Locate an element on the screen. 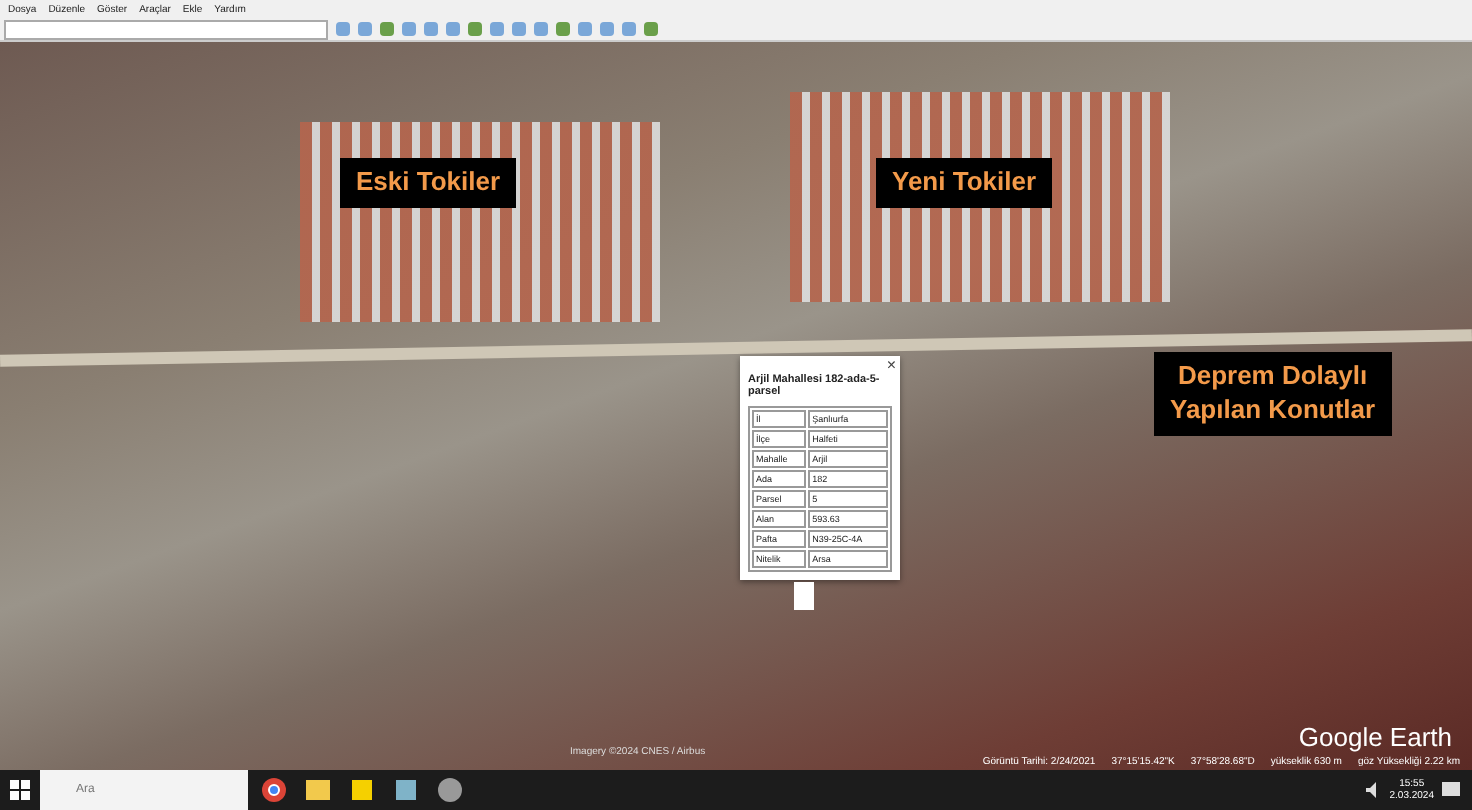 The width and height of the screenshot is (1472, 810). map-label: Eski Tokiler is located at coordinates (428, 183).